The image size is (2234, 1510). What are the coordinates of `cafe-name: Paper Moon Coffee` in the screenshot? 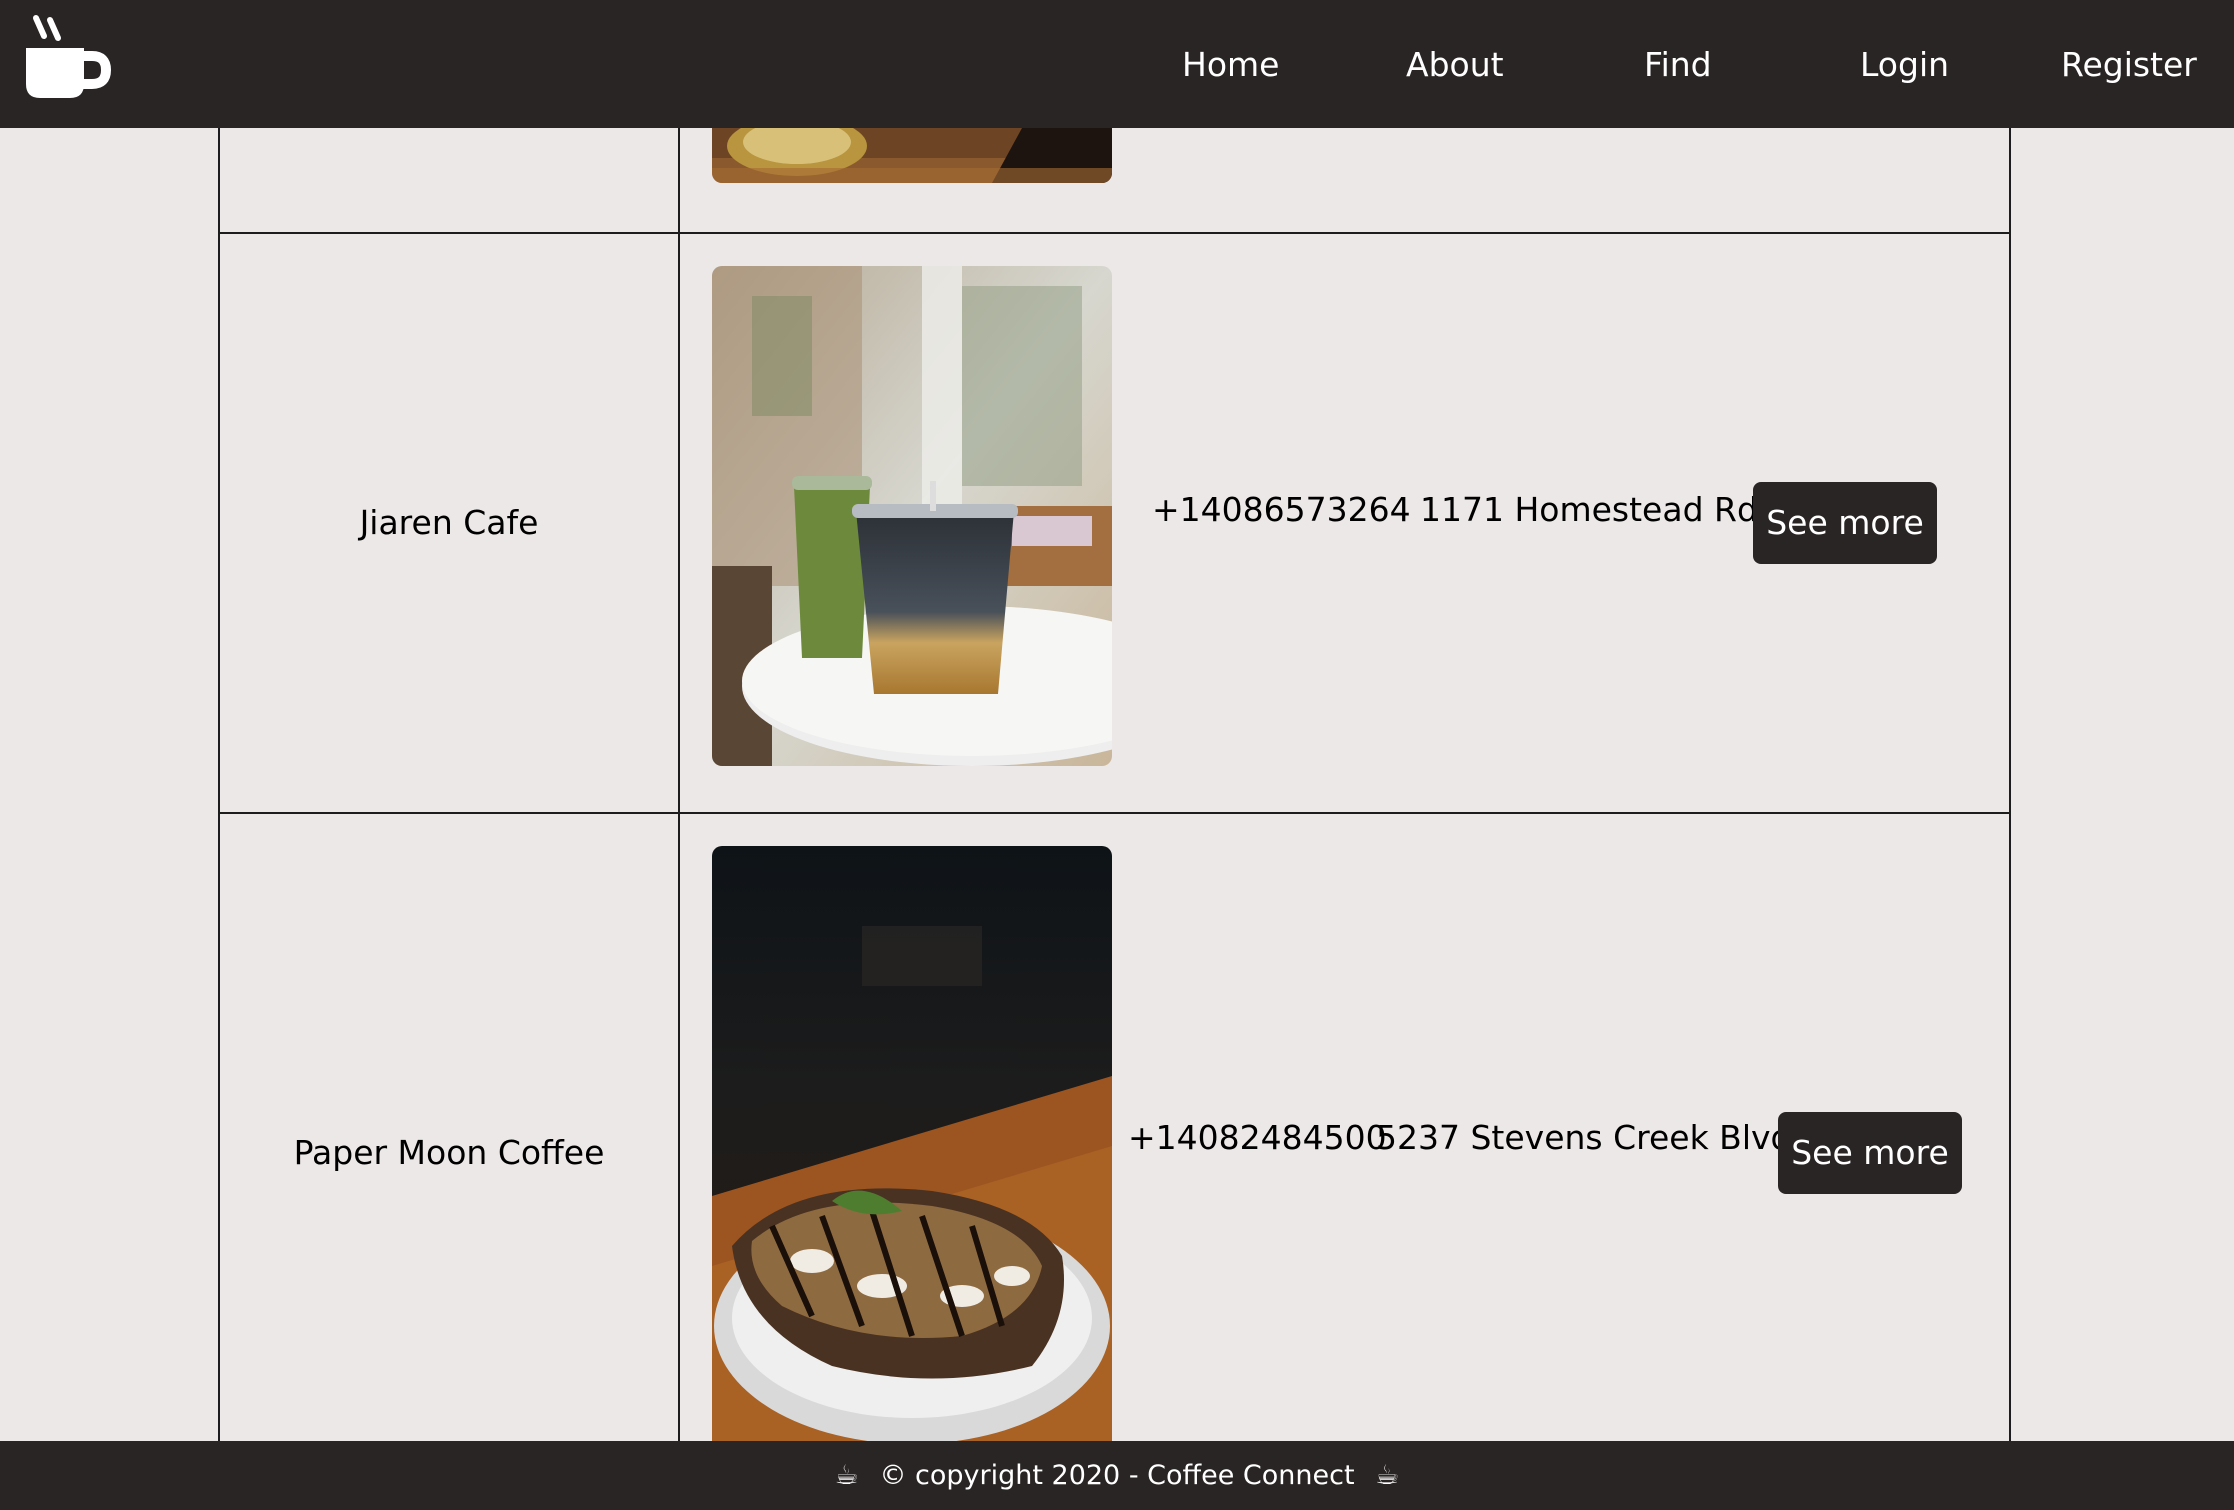 It's located at (449, 1152).